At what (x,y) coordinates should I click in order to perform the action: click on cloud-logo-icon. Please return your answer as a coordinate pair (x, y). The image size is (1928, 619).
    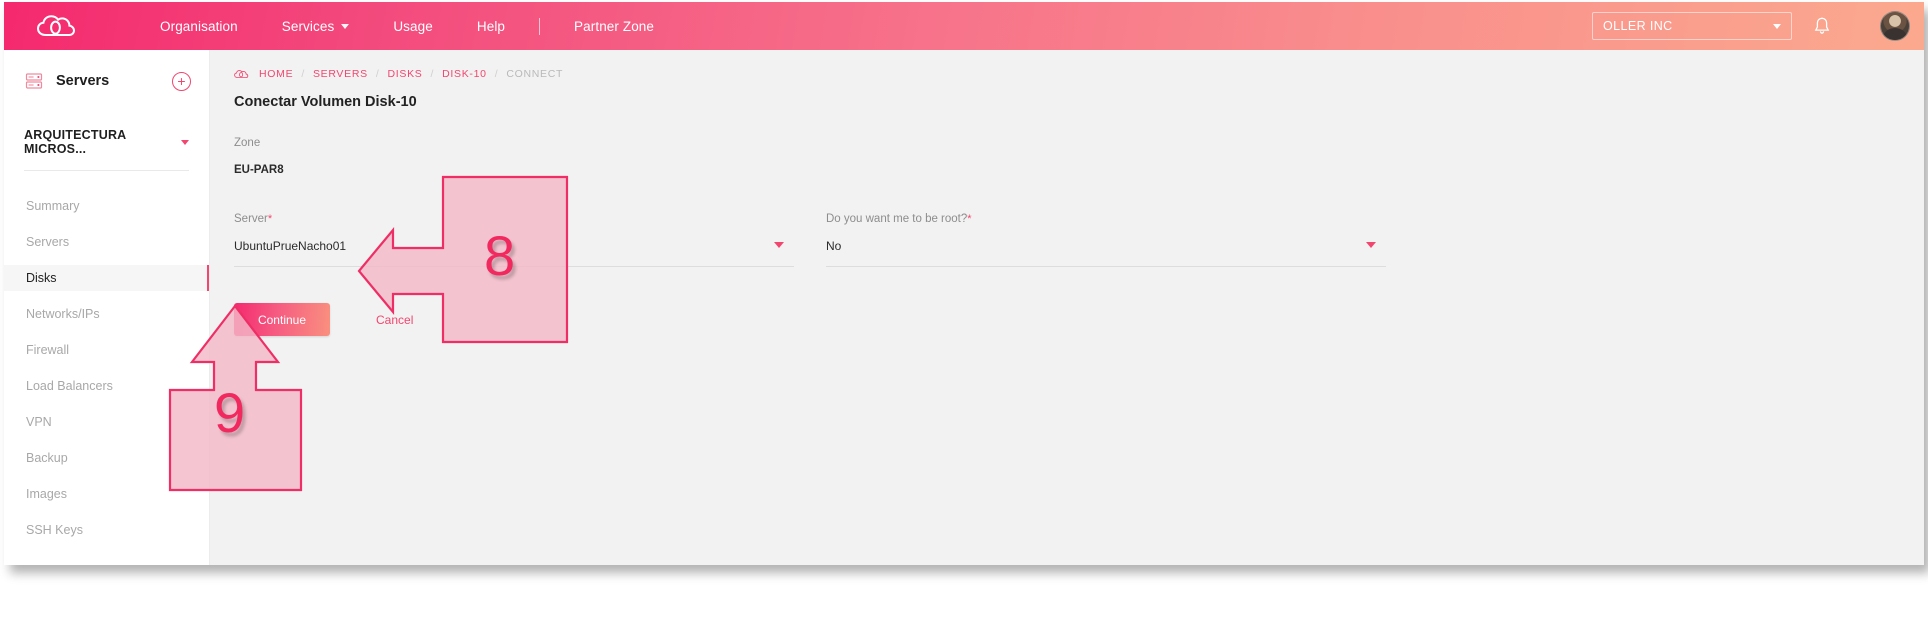
    Looking at the image, I should click on (56, 25).